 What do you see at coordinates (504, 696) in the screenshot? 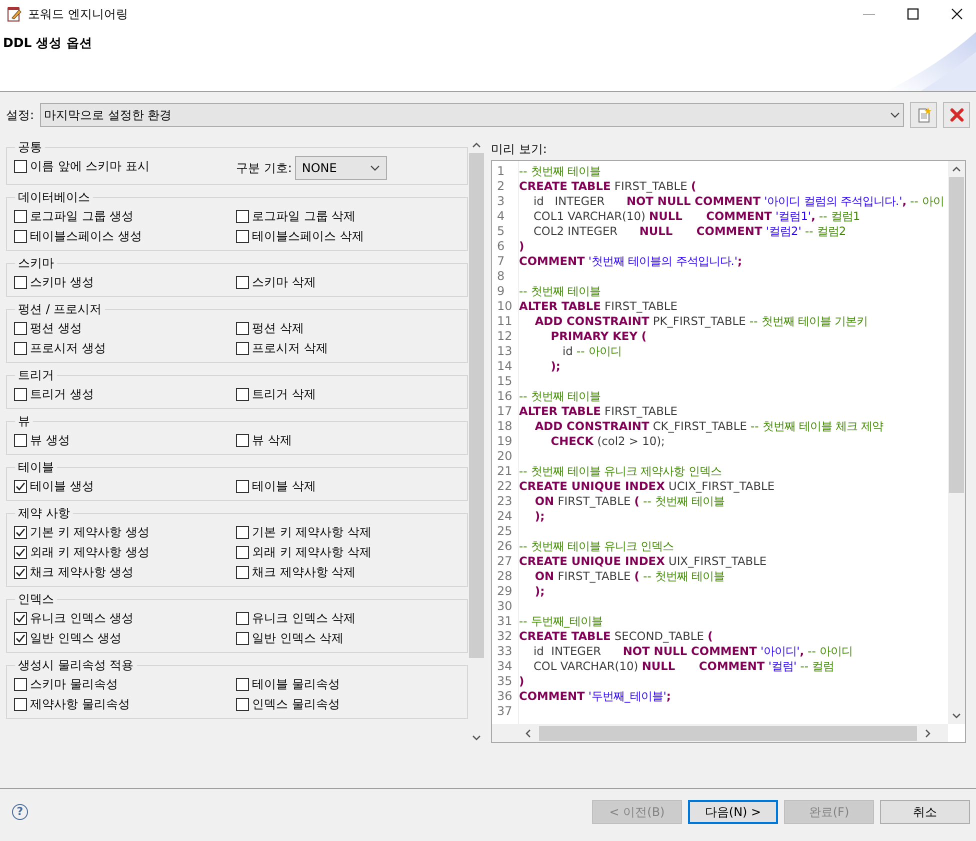
I see `line-number: 36` at bounding box center [504, 696].